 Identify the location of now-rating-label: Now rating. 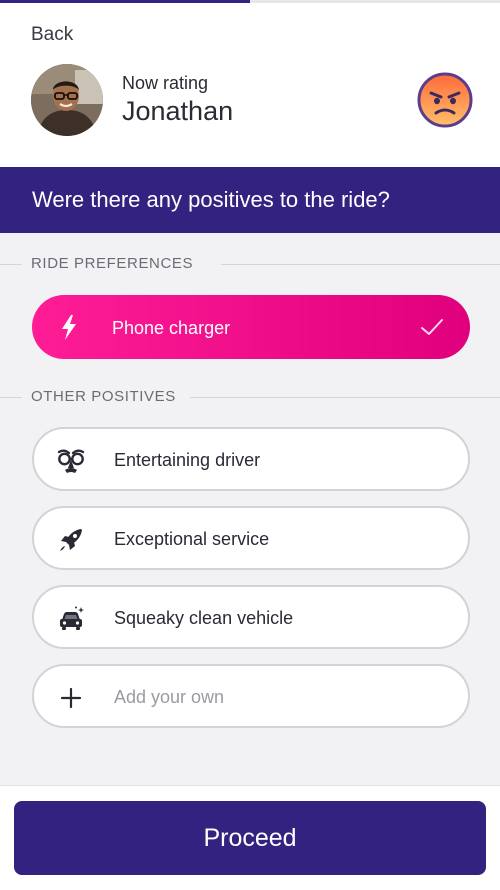
(165, 83).